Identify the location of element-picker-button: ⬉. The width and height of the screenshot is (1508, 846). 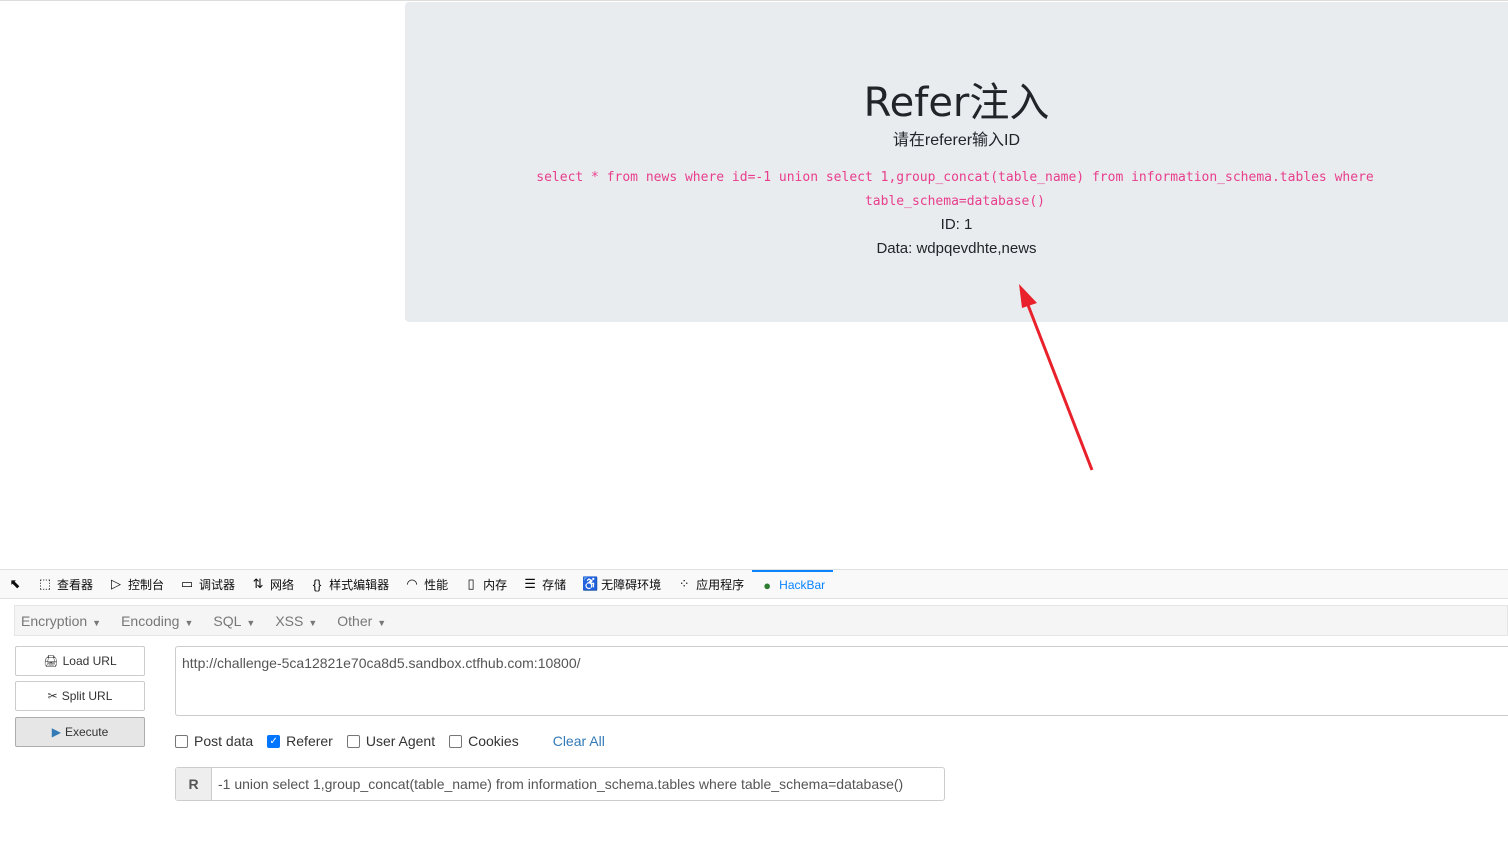
(15, 584).